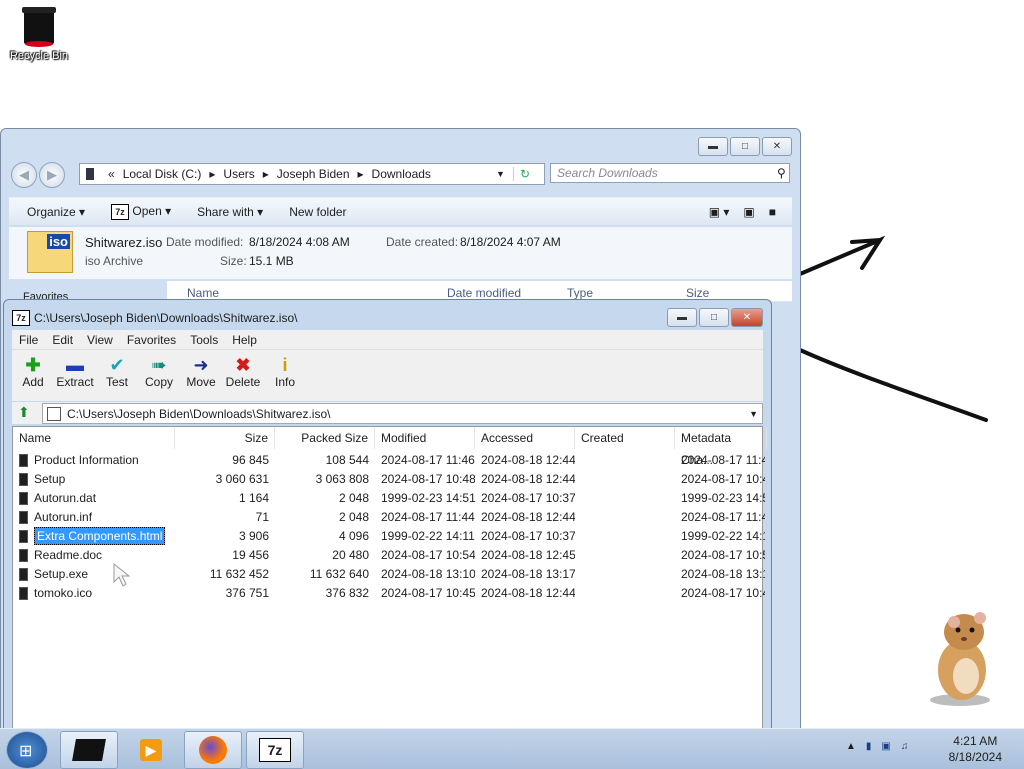 This screenshot has width=1024, height=769. Describe the element at coordinates (525, 438) in the screenshot. I see `column-accessed: Accessed` at that location.